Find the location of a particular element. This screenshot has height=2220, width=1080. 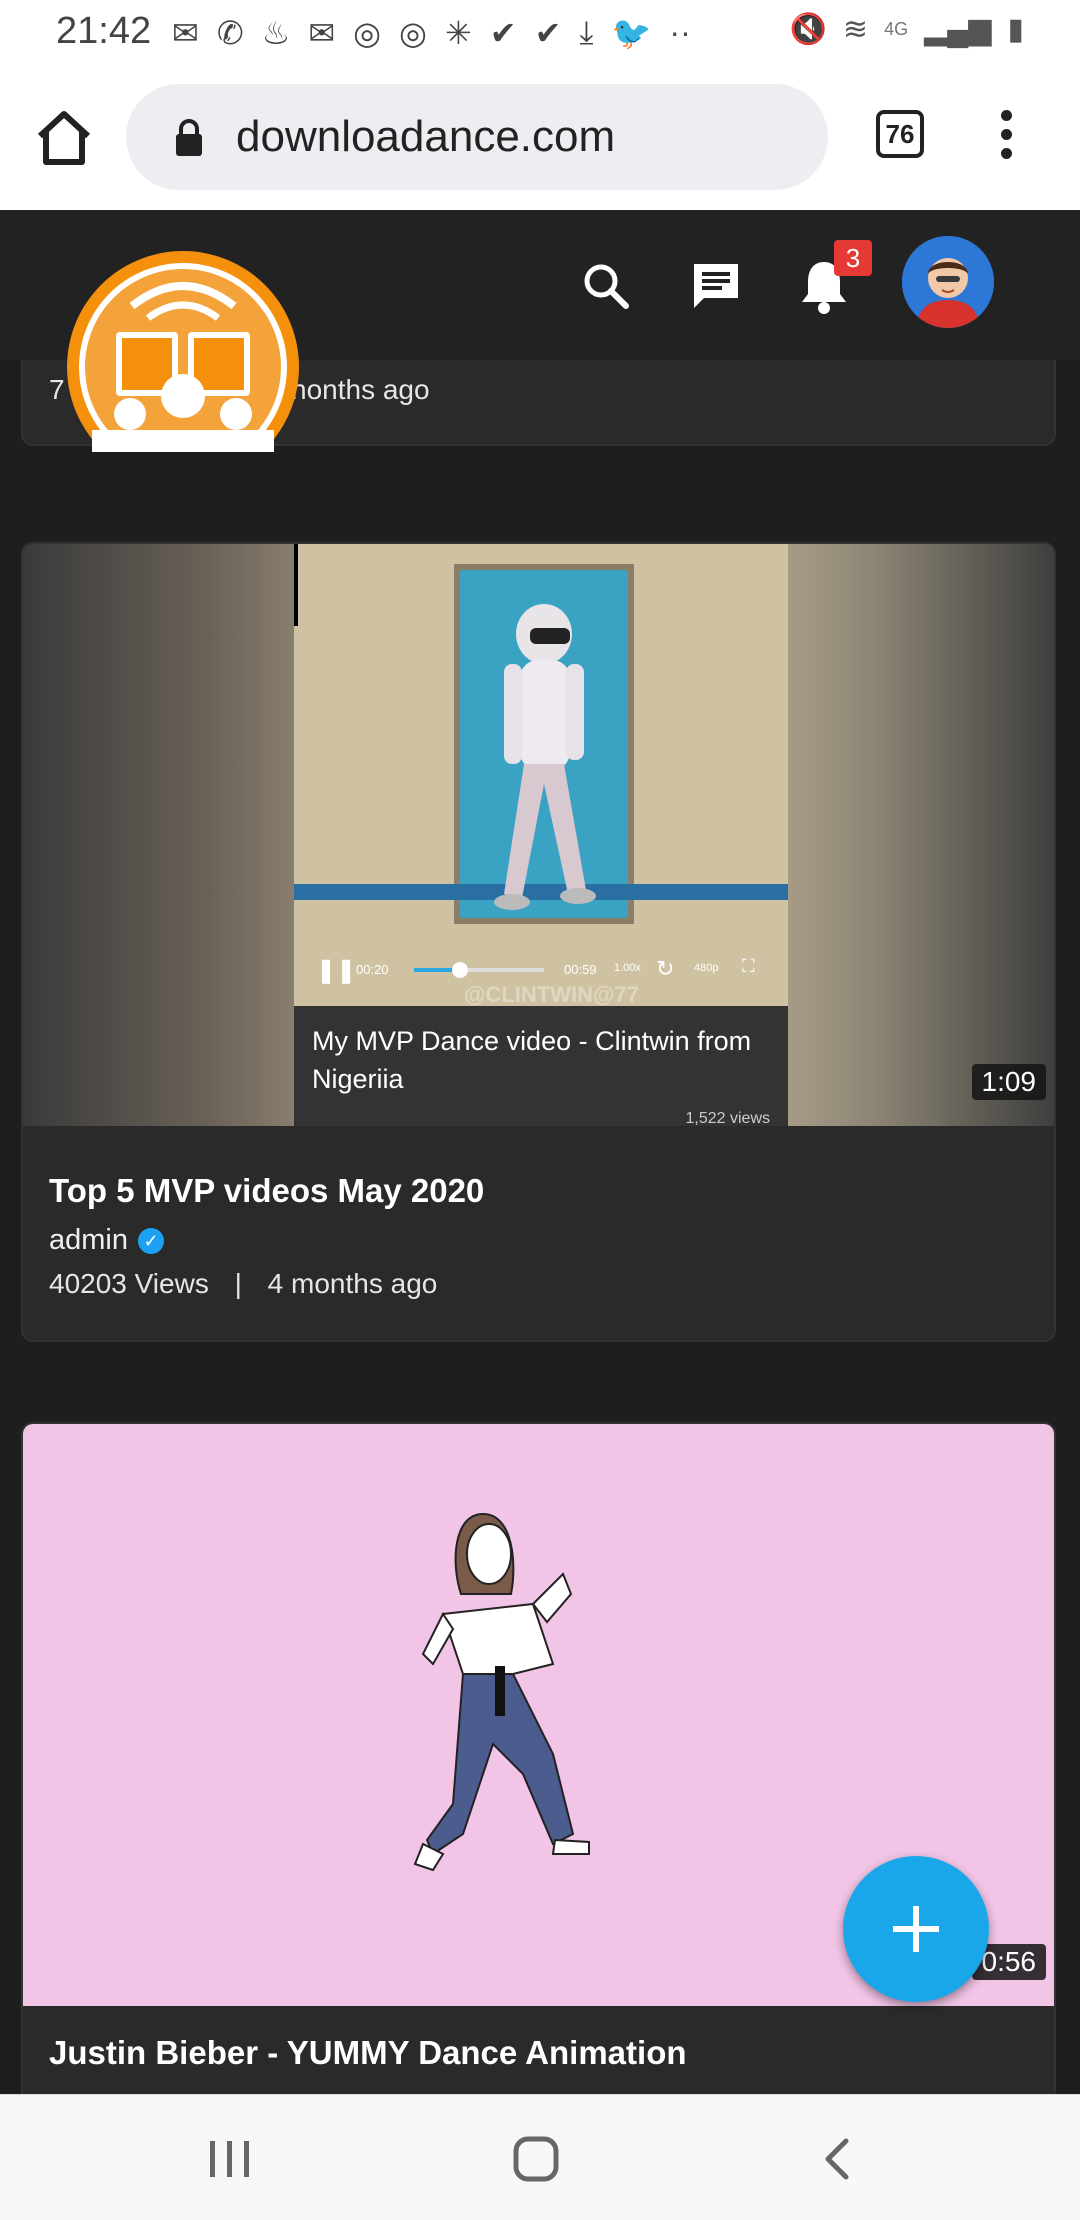

home-nav-icon is located at coordinates (536, 2159).